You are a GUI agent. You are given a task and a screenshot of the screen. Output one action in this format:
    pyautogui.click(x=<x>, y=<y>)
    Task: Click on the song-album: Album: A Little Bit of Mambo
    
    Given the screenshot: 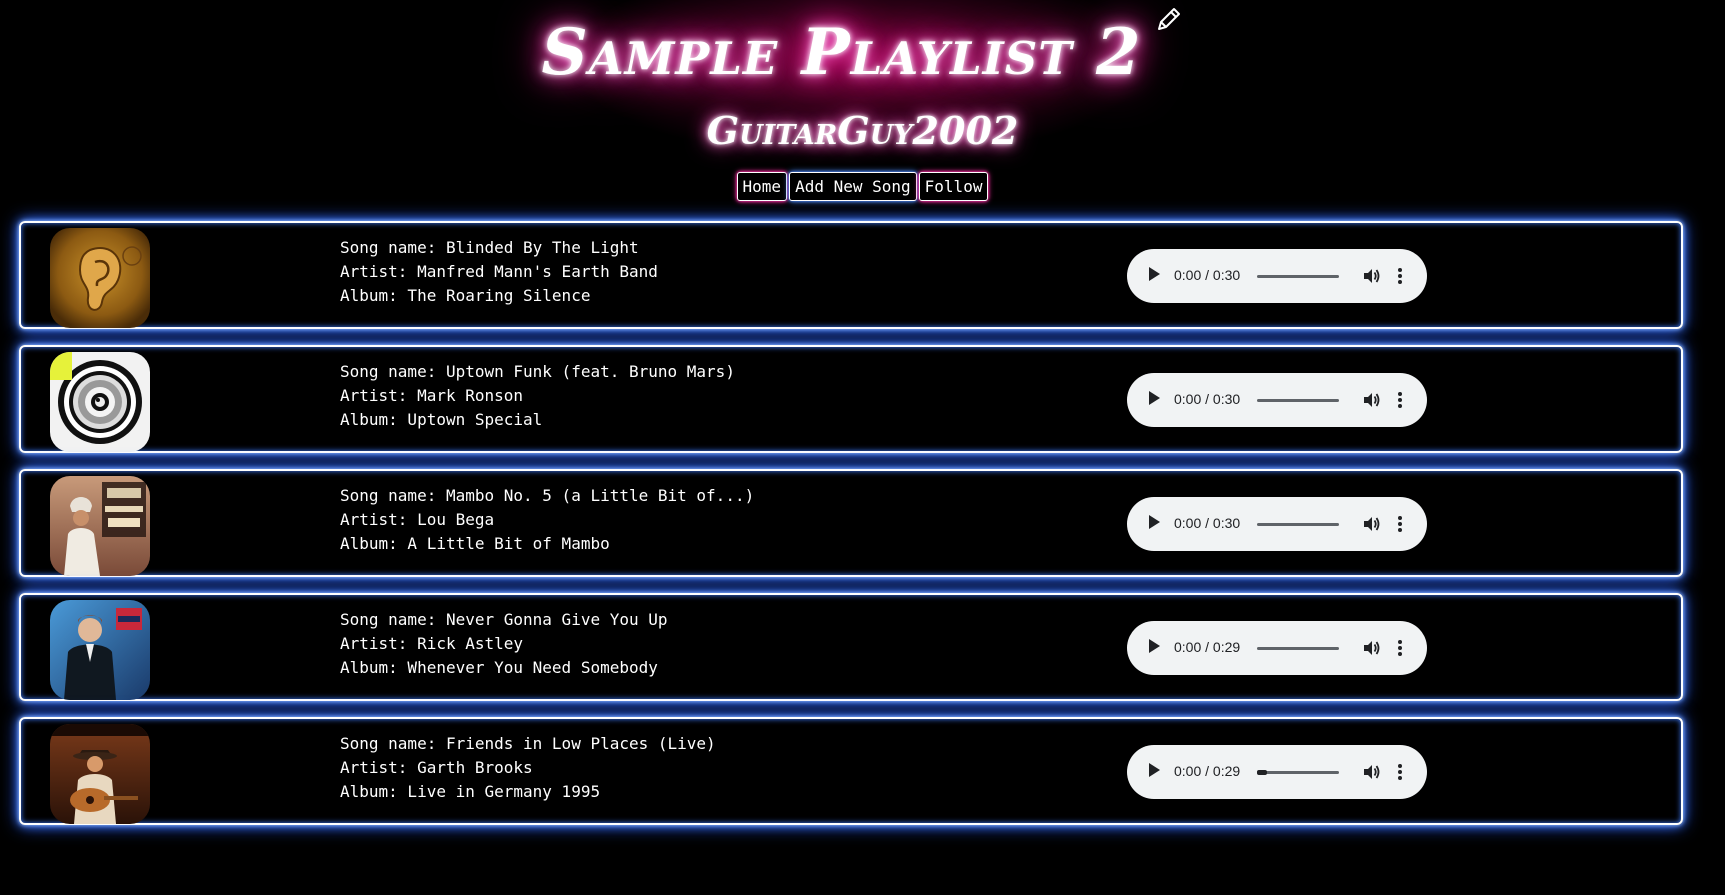 What is the action you would take?
    pyautogui.click(x=475, y=543)
    